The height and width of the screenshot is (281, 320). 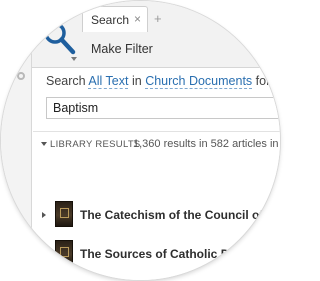 What do you see at coordinates (44, 144) in the screenshot?
I see `collapse-results-icon` at bounding box center [44, 144].